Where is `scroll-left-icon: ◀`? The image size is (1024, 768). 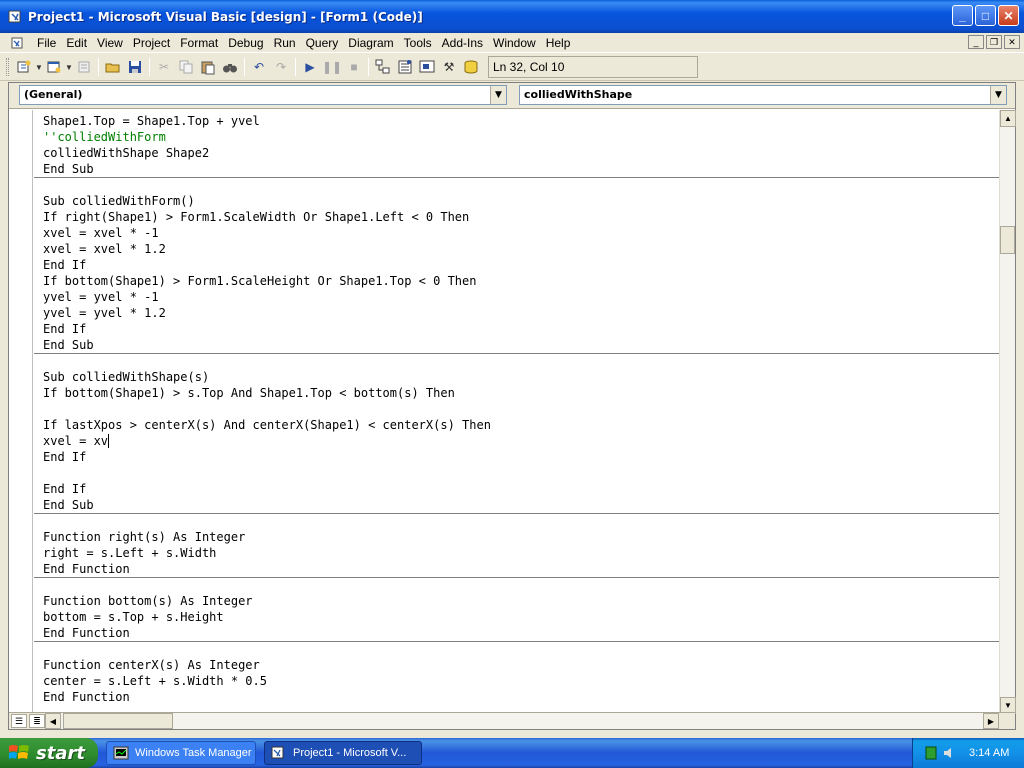
scroll-left-icon: ◀ is located at coordinates (53, 721).